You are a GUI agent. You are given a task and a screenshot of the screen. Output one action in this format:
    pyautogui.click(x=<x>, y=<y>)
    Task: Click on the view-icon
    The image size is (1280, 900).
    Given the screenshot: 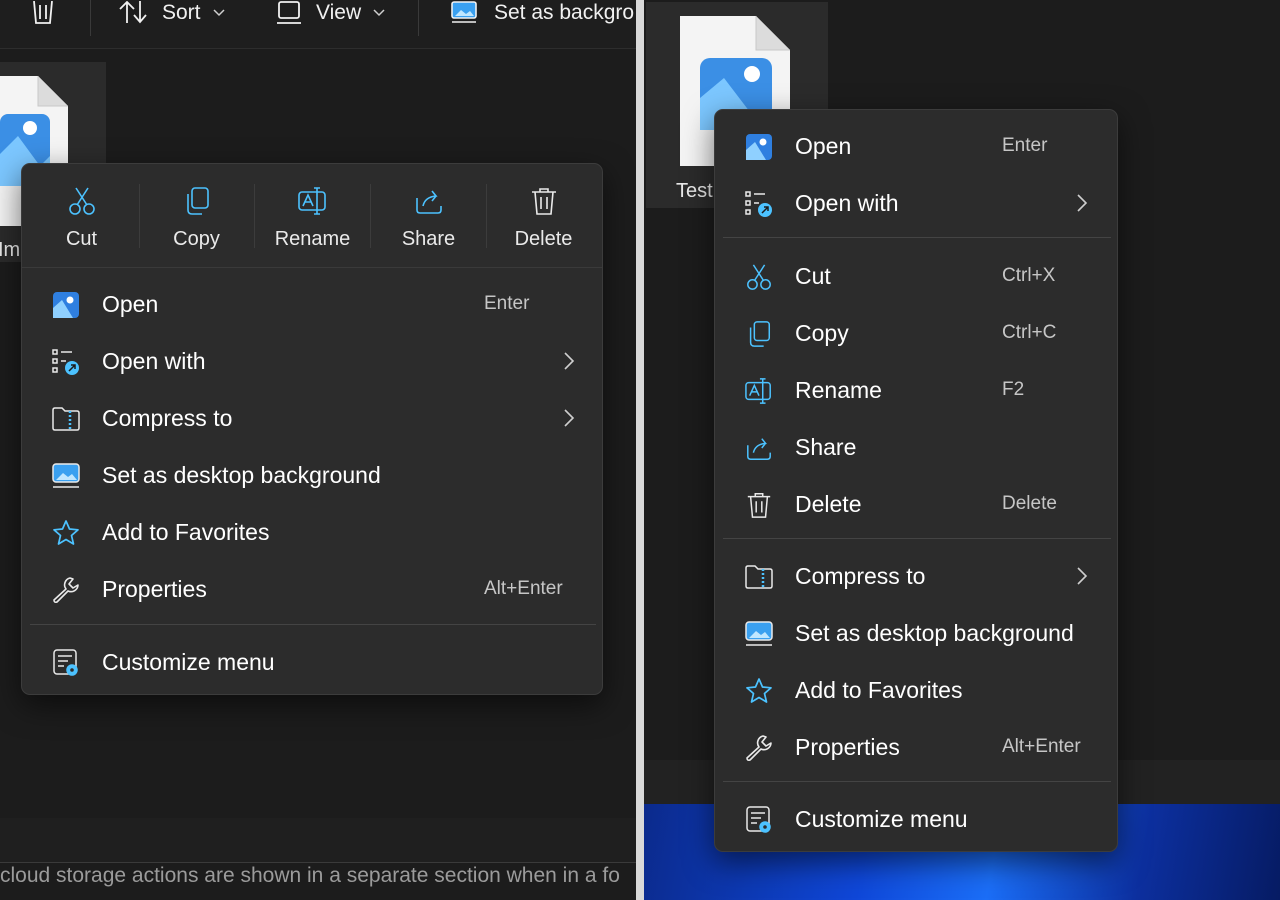 What is the action you would take?
    pyautogui.click(x=289, y=12)
    